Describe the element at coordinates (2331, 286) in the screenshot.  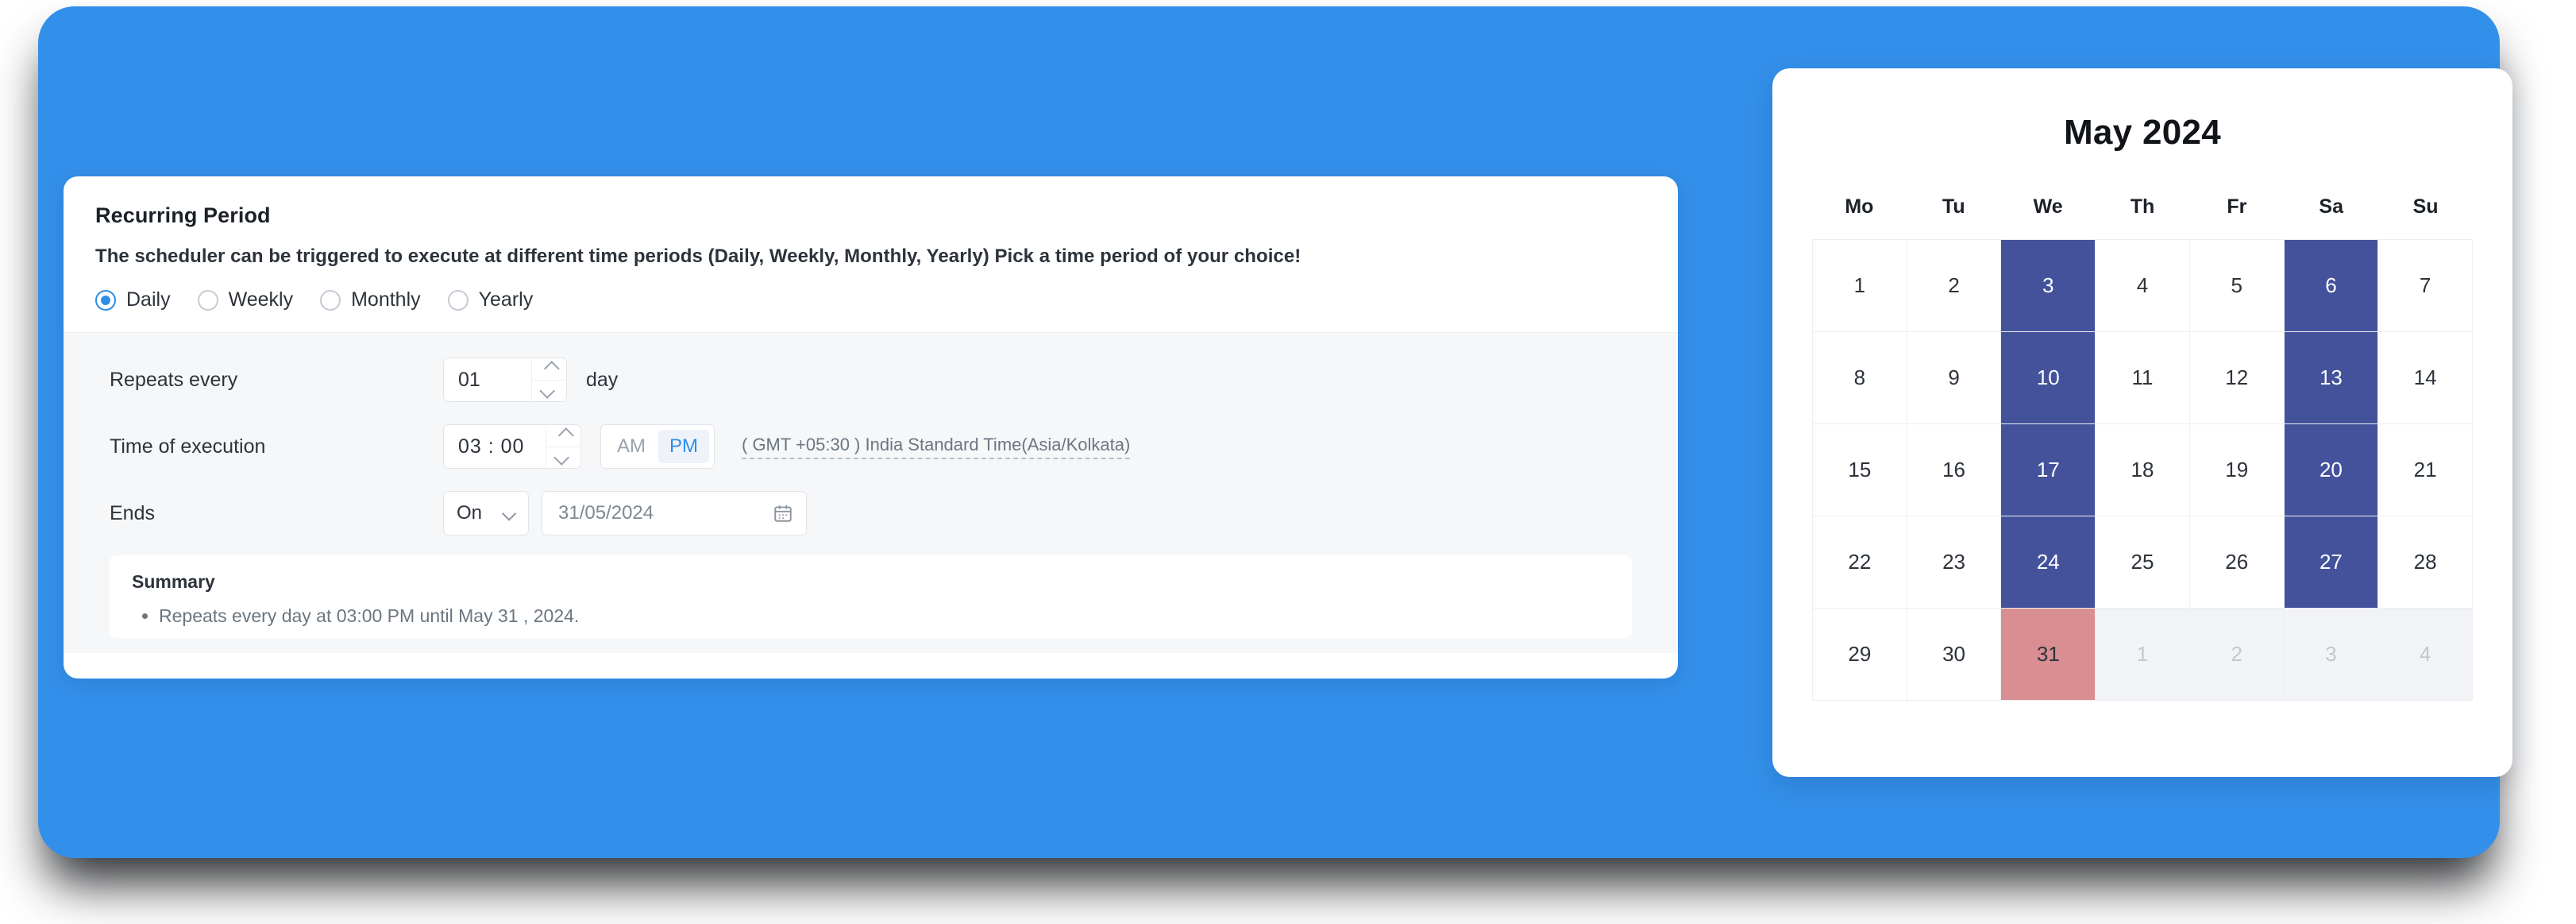
I see `calendar-day-cell: 6` at that location.